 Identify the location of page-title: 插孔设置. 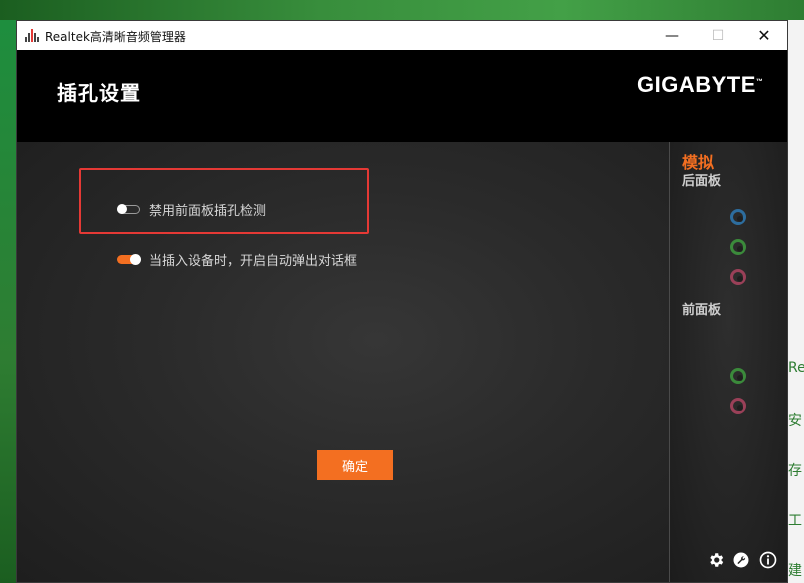
(99, 93).